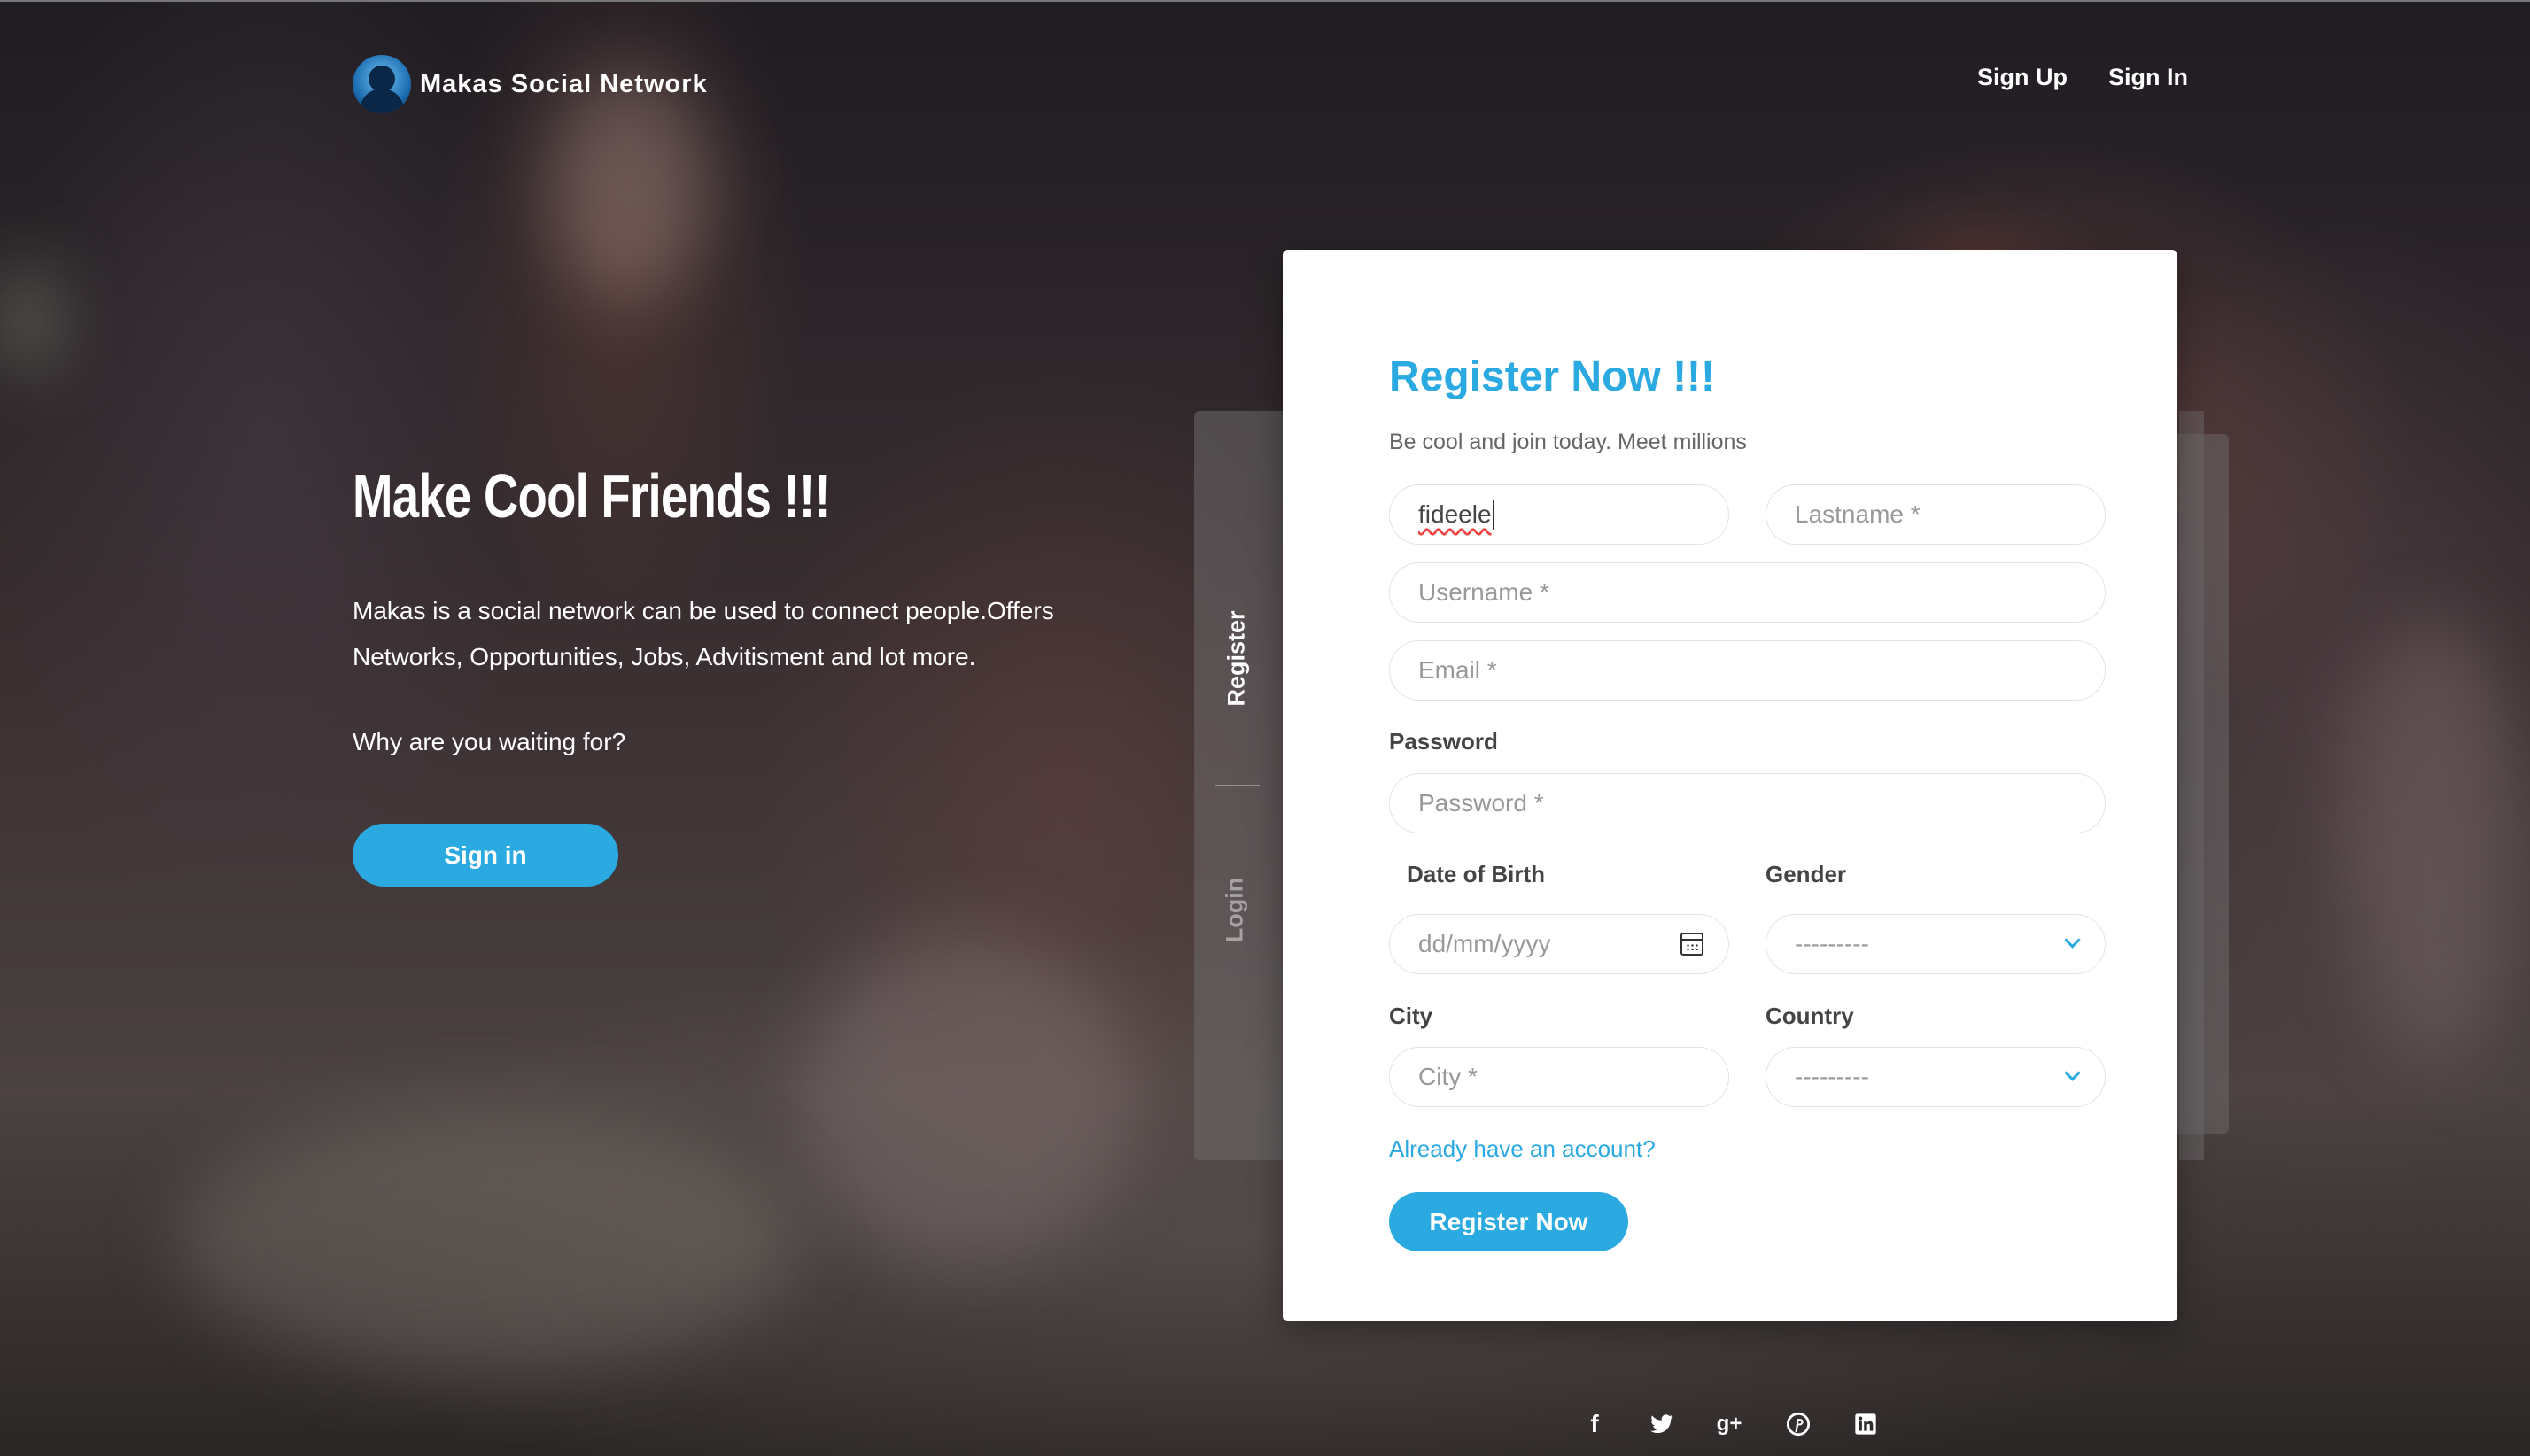  Describe the element at coordinates (1483, 592) in the screenshot. I see `username-placeholder: Username *` at that location.